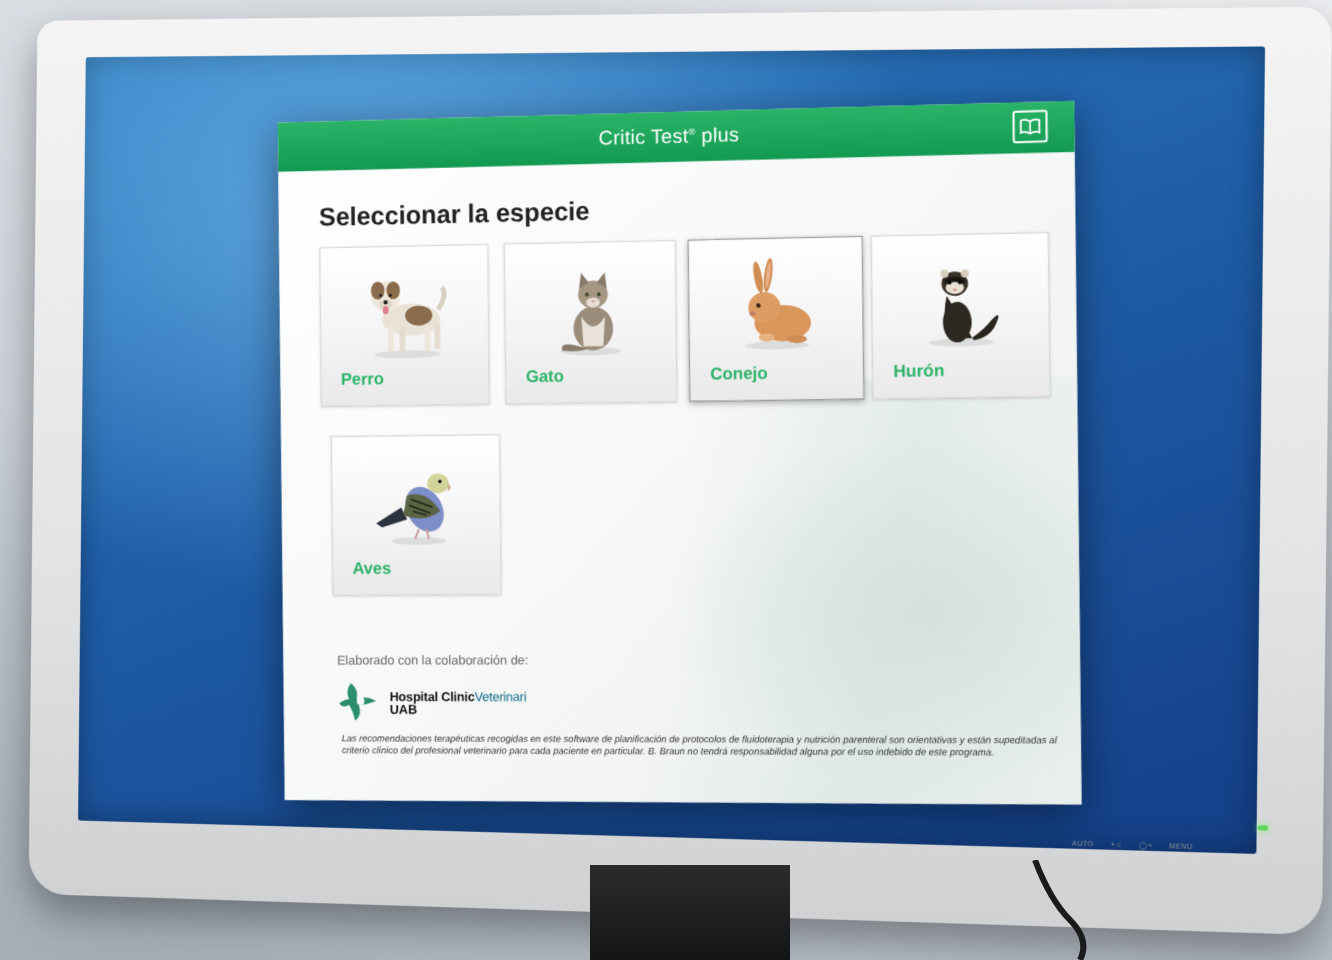 The height and width of the screenshot is (960, 1332). I want to click on species-card-conejo: Conejo, so click(776, 318).